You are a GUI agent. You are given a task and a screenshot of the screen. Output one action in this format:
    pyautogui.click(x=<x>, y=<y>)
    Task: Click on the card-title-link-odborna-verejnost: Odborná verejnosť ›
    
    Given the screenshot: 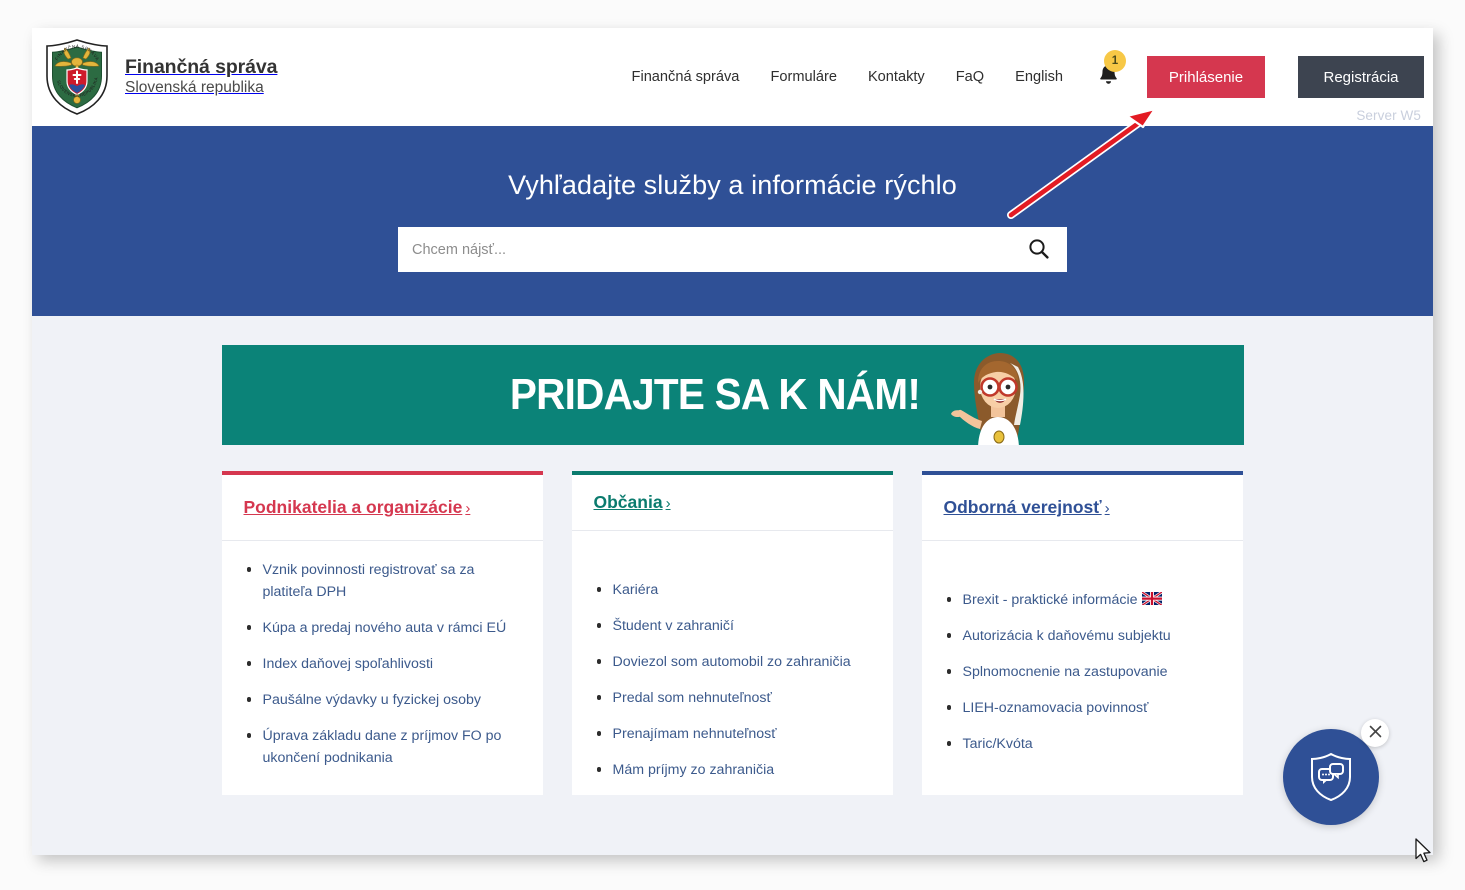 What is the action you would take?
    pyautogui.click(x=1027, y=507)
    